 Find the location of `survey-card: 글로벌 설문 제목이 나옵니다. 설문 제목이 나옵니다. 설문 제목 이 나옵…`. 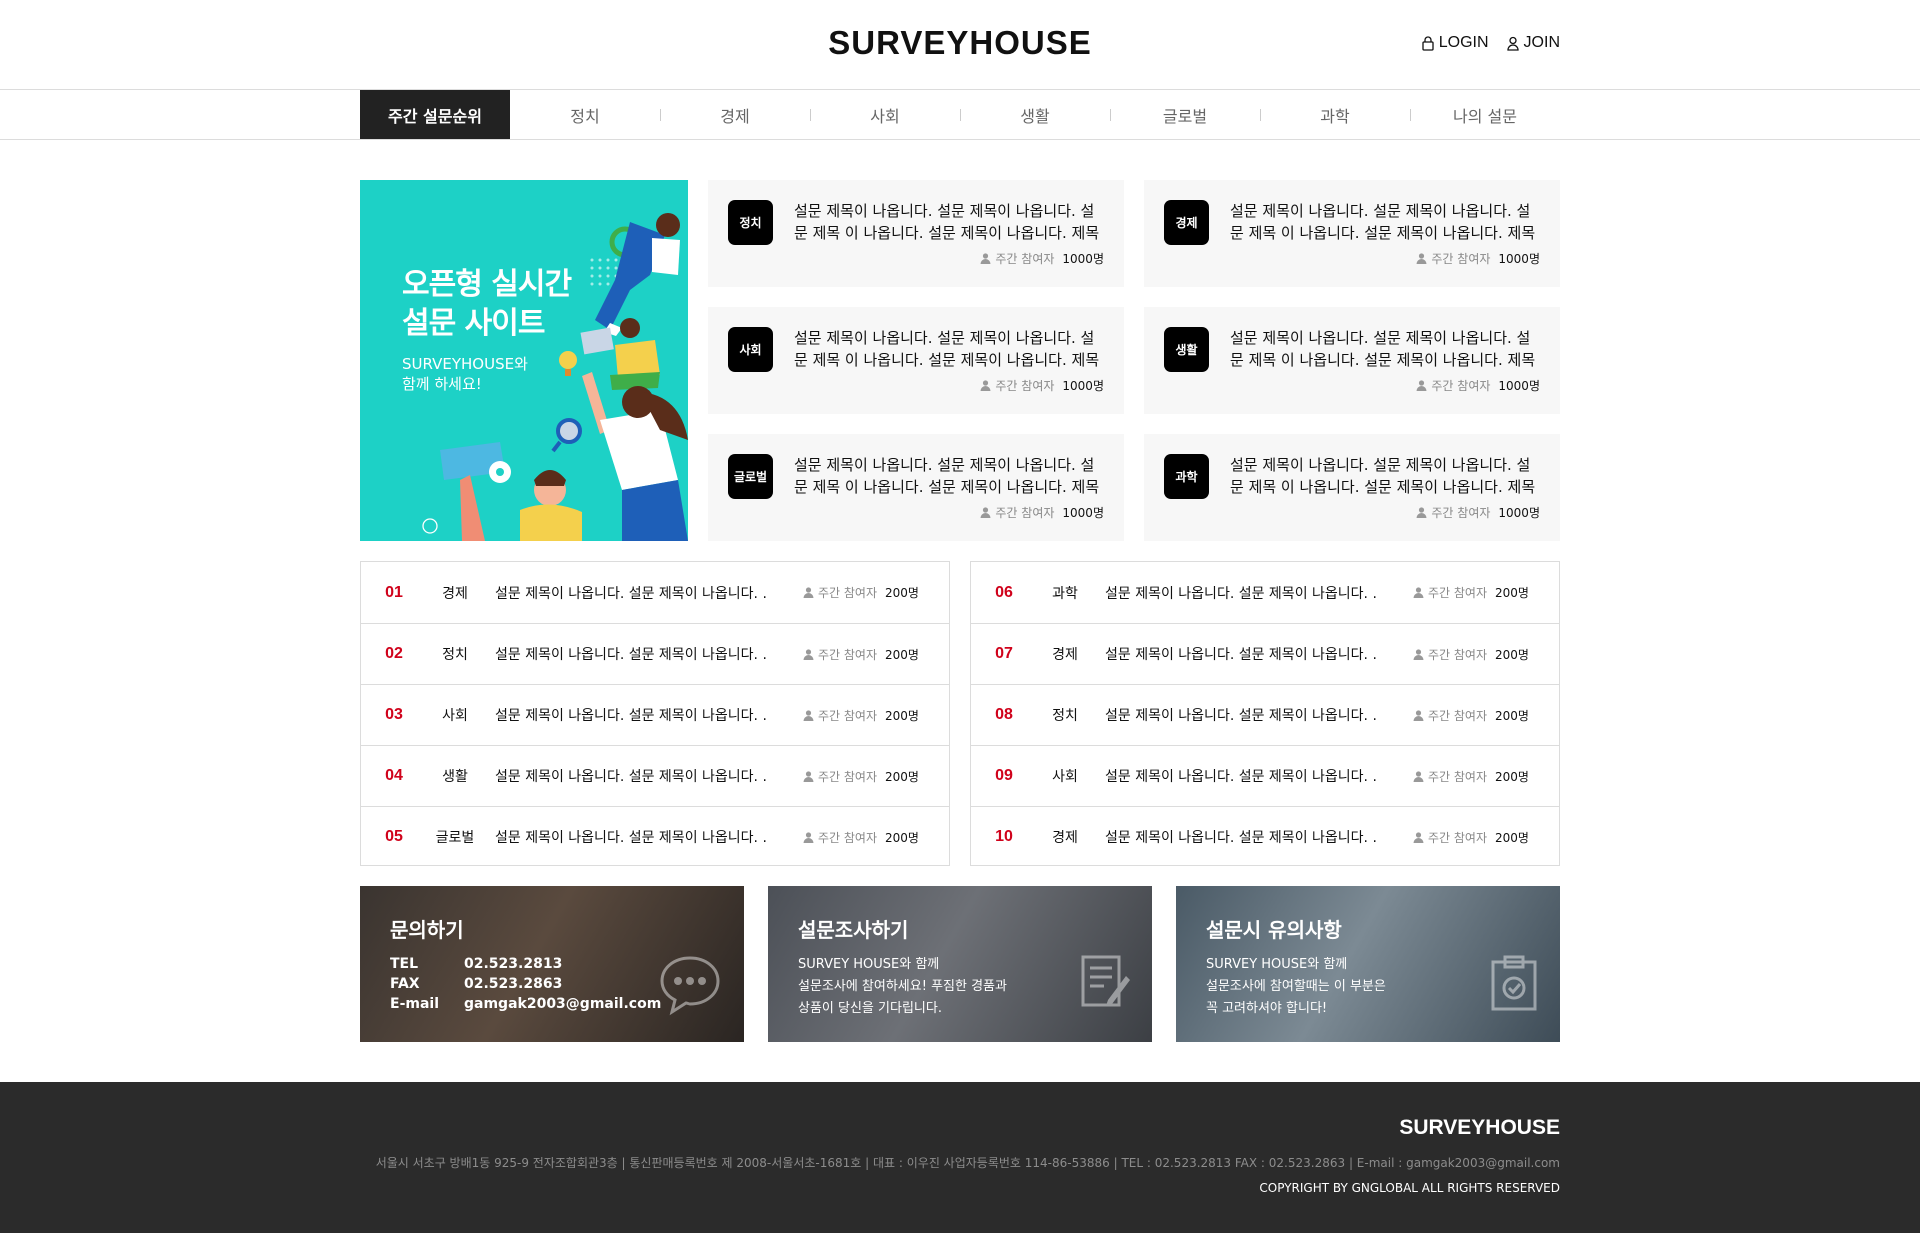

survey-card: 글로벌 설문 제목이 나옵니다. 설문 제목이 나옵니다. 설문 제목 이 나옵… is located at coordinates (916, 487).